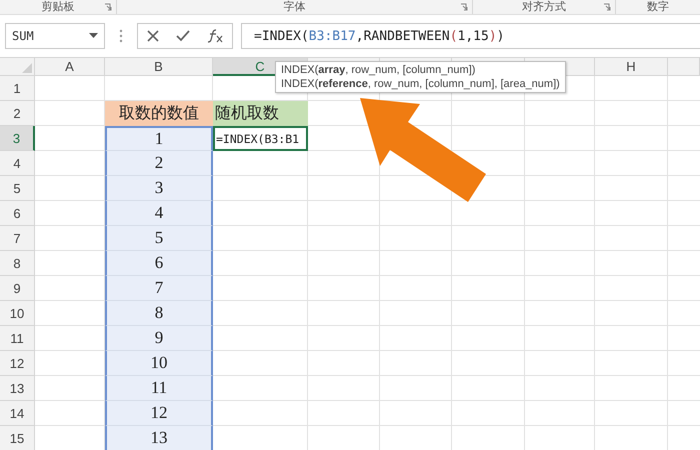  Describe the element at coordinates (260, 138) in the screenshot. I see `active-cell: =INDEX(B3:B1` at that location.